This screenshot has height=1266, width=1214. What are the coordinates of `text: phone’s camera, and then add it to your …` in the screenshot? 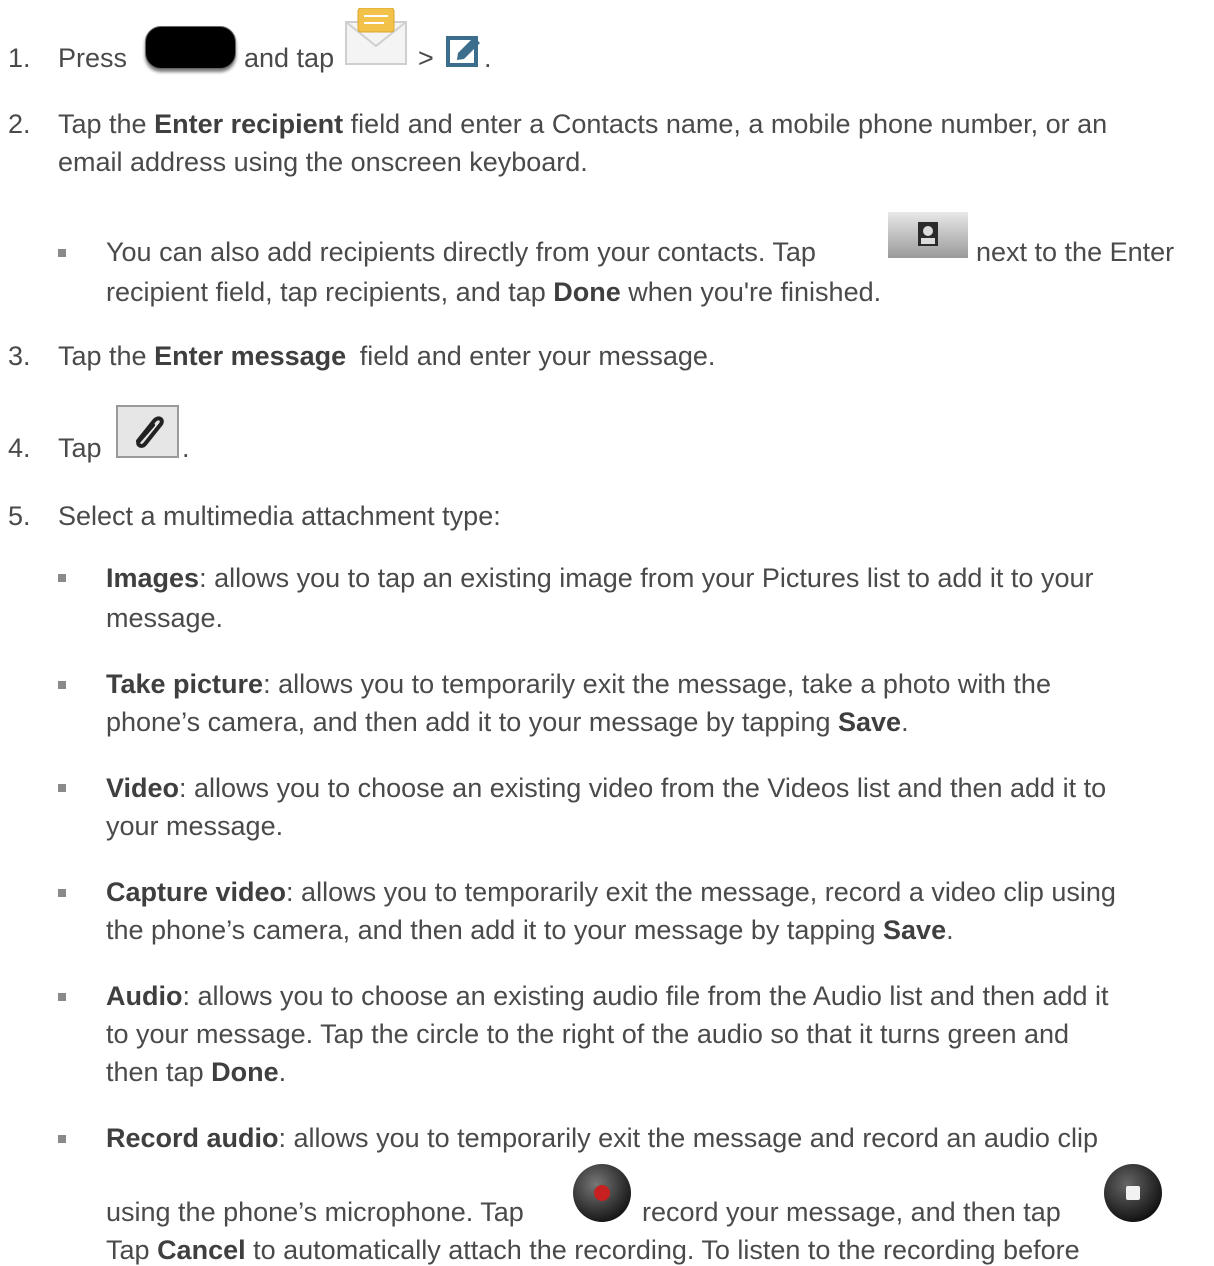 It's located at (468, 722).